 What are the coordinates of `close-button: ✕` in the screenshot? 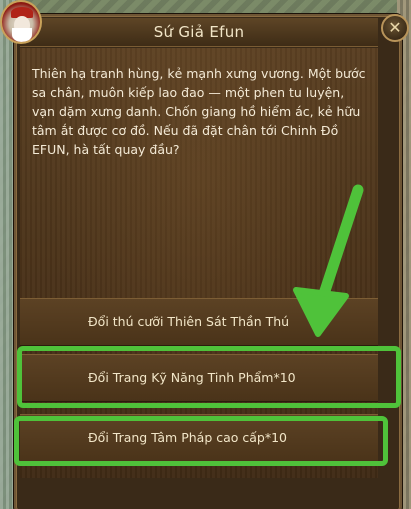 It's located at (395, 28).